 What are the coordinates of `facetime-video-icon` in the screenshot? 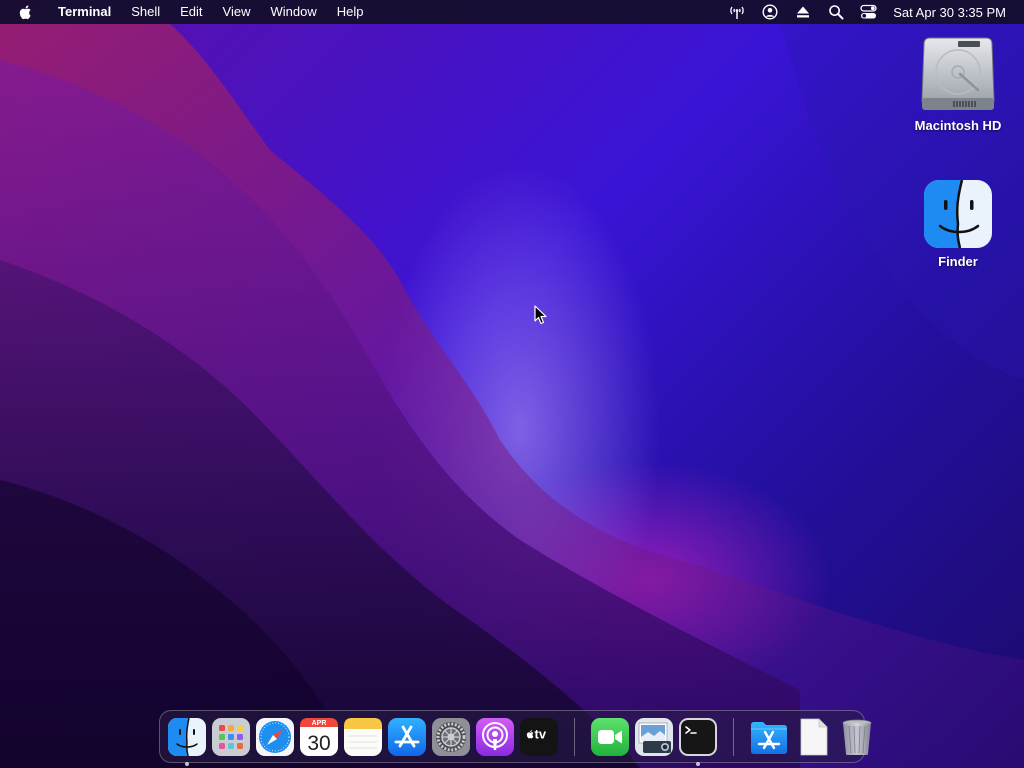 It's located at (610, 736).